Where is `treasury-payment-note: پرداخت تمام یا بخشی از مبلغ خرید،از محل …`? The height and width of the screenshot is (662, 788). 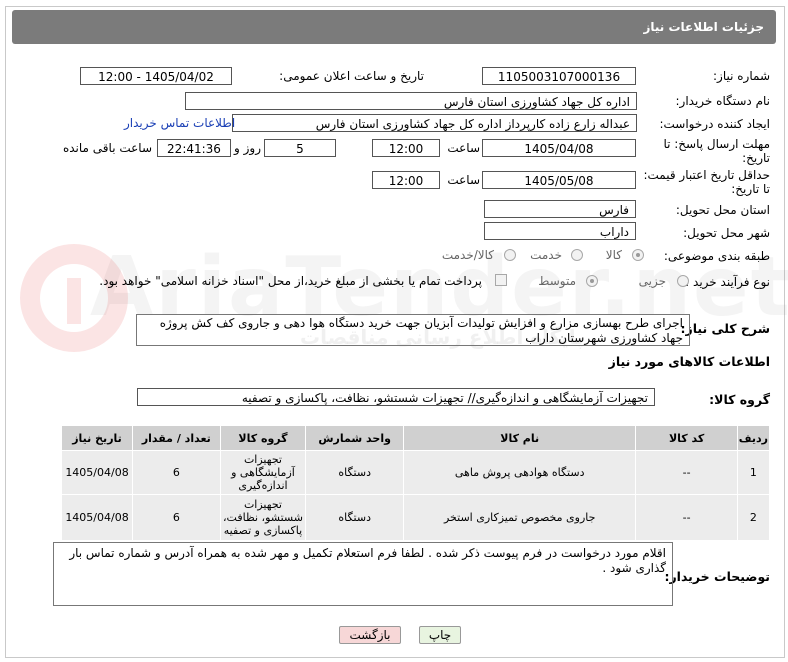 treasury-payment-note: پرداخت تمام یا بخشی از مبلغ خرید،از محل … is located at coordinates (290, 281).